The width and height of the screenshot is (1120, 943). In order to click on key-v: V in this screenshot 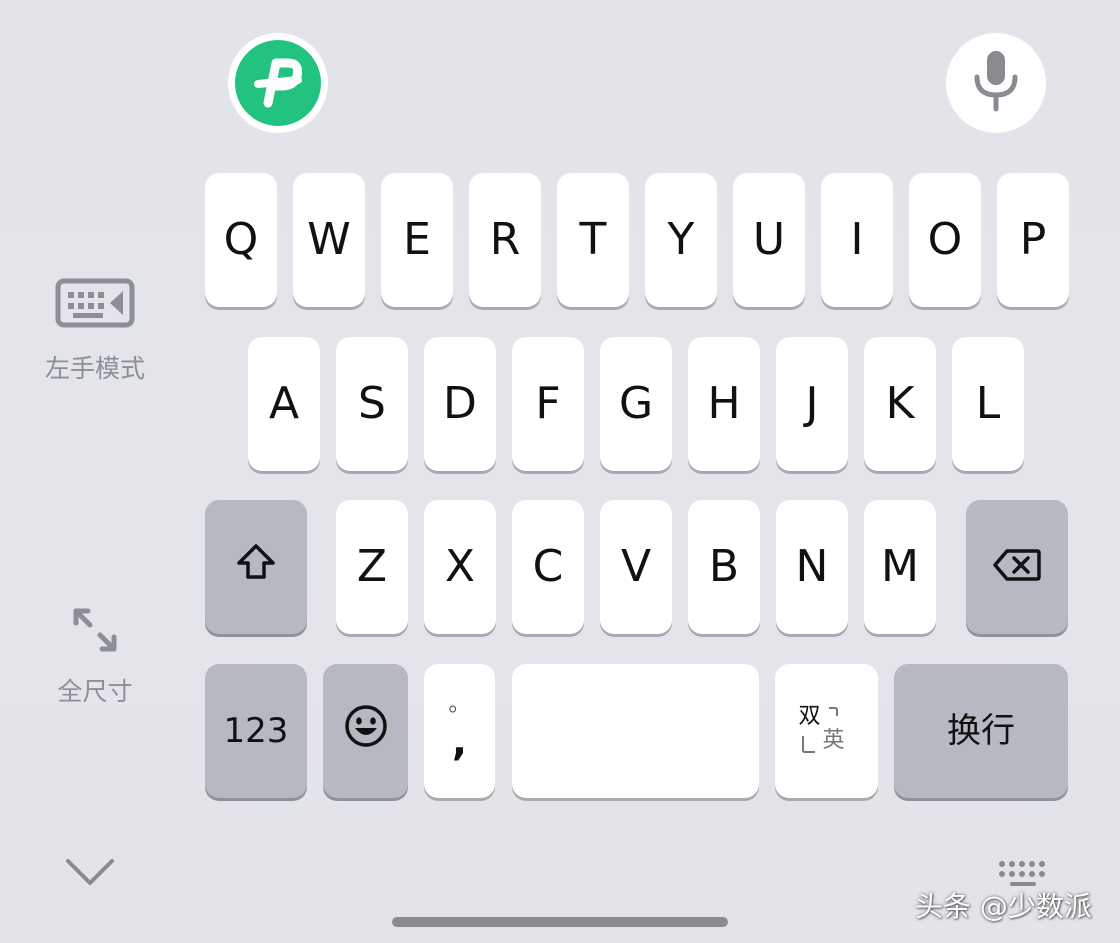, I will do `click(636, 567)`.